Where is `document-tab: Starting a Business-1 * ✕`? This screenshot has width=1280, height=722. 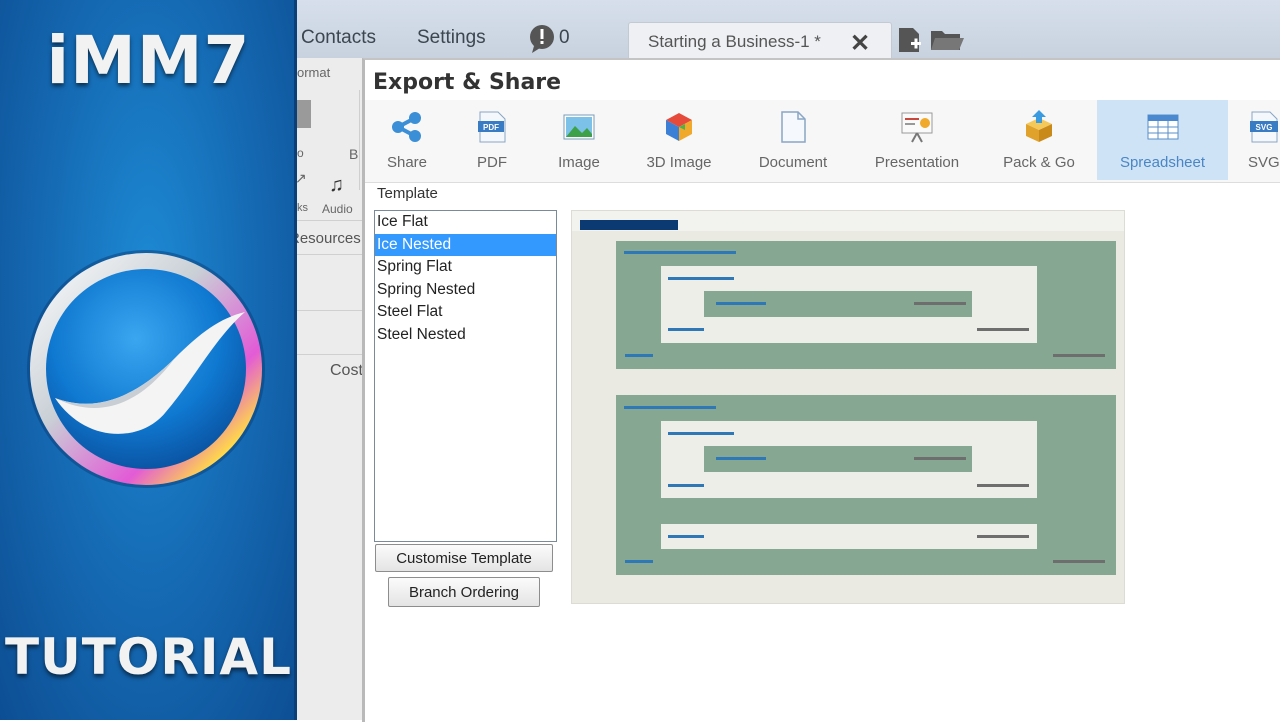 document-tab: Starting a Business-1 * ✕ is located at coordinates (760, 40).